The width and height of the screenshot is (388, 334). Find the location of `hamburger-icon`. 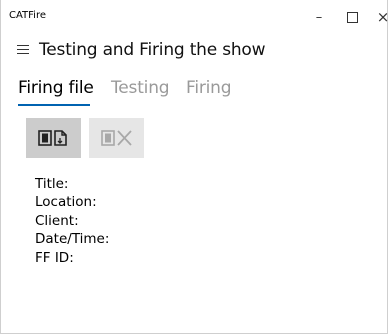

hamburger-icon is located at coordinates (23, 50).